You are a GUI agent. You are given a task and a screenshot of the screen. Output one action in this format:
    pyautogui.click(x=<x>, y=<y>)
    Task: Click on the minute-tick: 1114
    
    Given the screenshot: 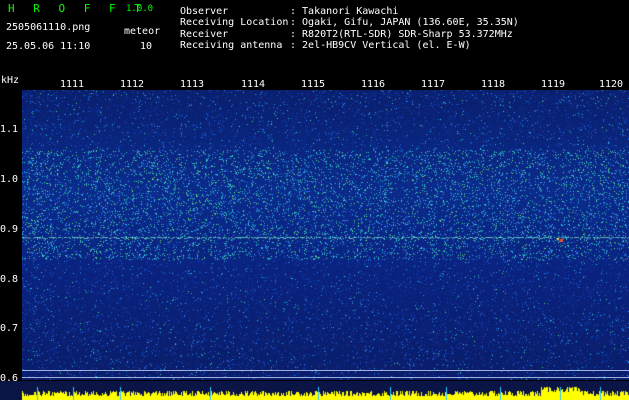 What is the action you would take?
    pyautogui.click(x=253, y=84)
    